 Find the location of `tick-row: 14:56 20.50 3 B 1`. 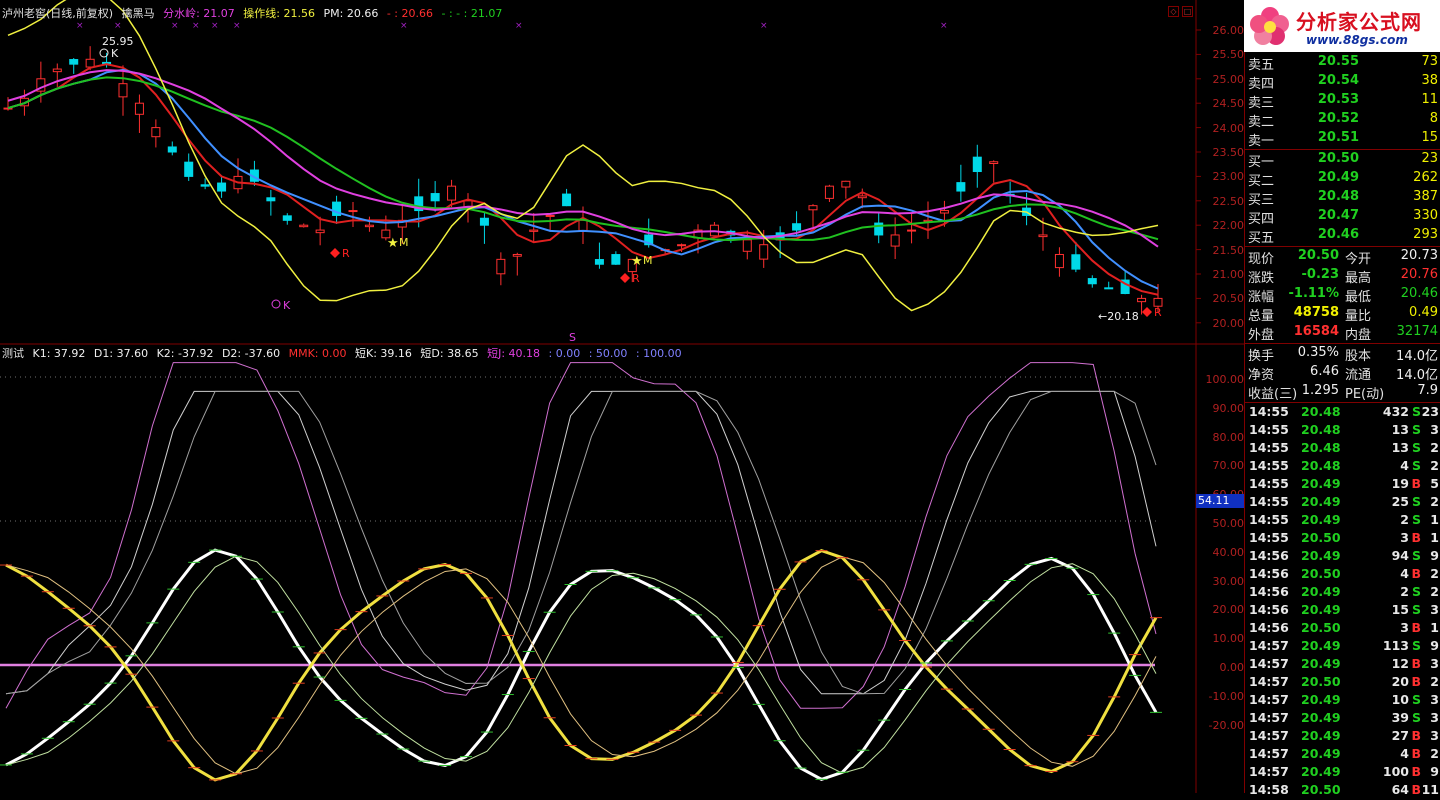

tick-row: 14:56 20.50 3 B 1 is located at coordinates (1342, 629).